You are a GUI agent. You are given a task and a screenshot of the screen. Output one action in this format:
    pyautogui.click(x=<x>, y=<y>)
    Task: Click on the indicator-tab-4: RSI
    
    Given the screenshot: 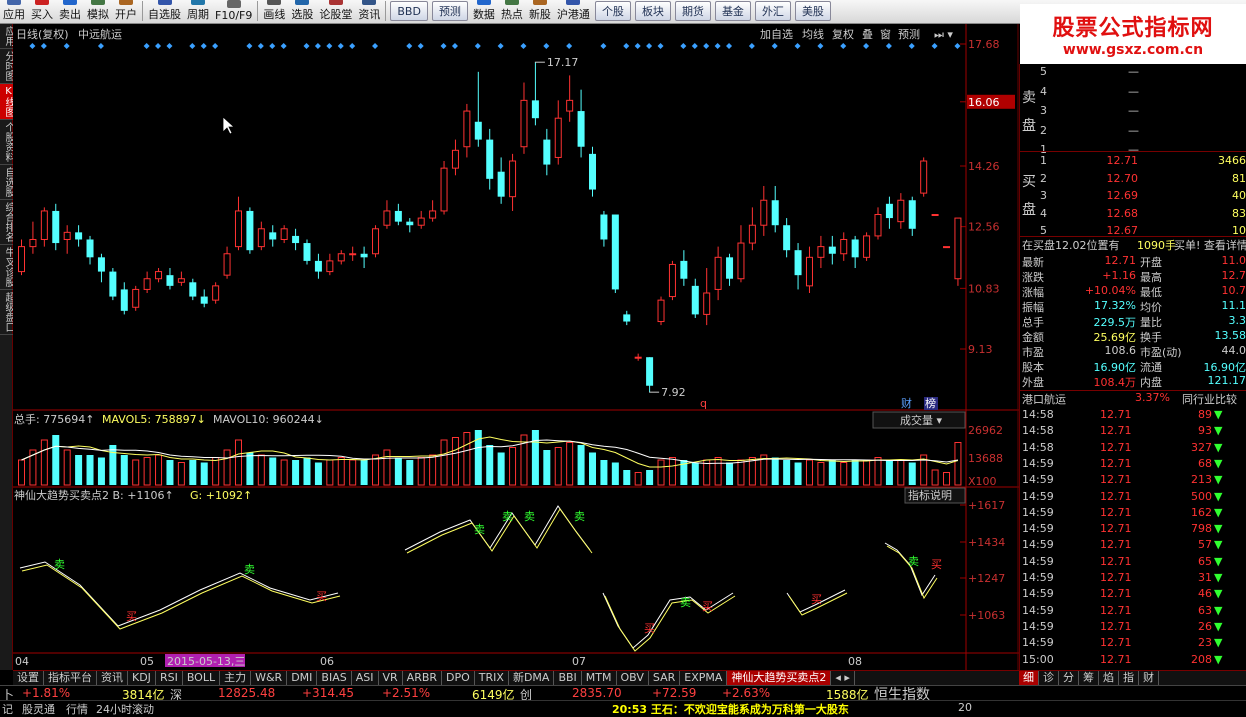 What is the action you would take?
    pyautogui.click(x=169, y=678)
    